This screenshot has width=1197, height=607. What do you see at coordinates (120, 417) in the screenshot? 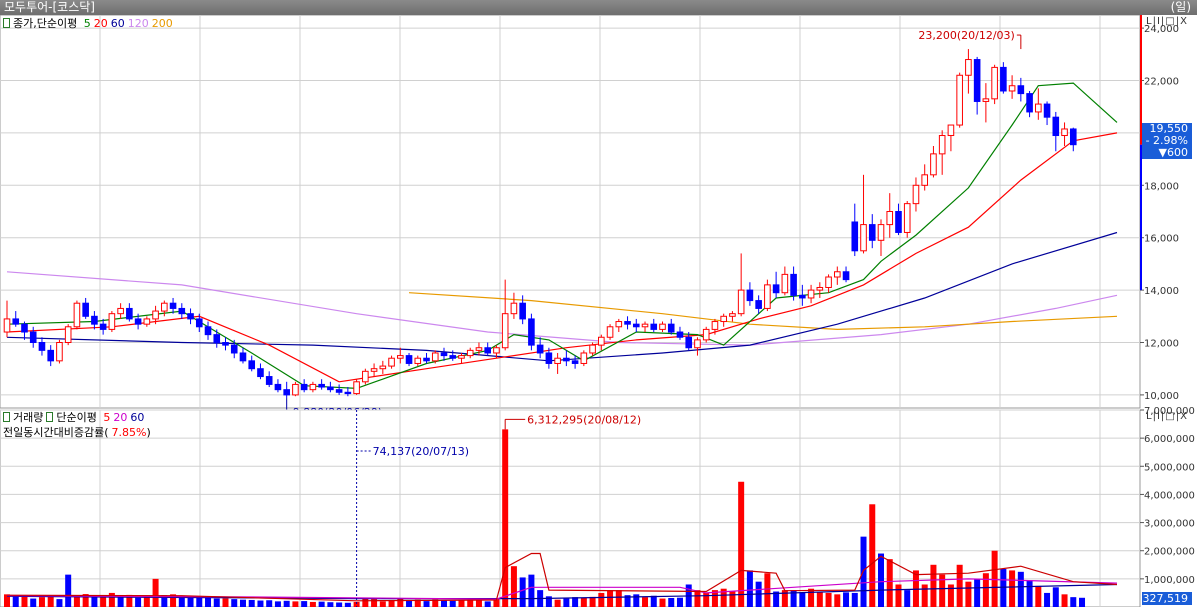
I see `legend-vol-ma20: 20` at bounding box center [120, 417].